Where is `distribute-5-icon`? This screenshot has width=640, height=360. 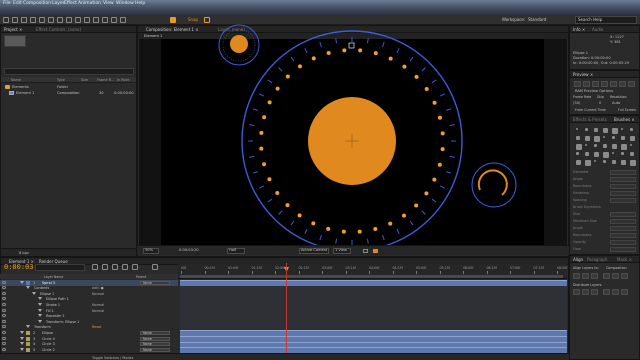 distribute-5-icon is located at coordinates (615, 292).